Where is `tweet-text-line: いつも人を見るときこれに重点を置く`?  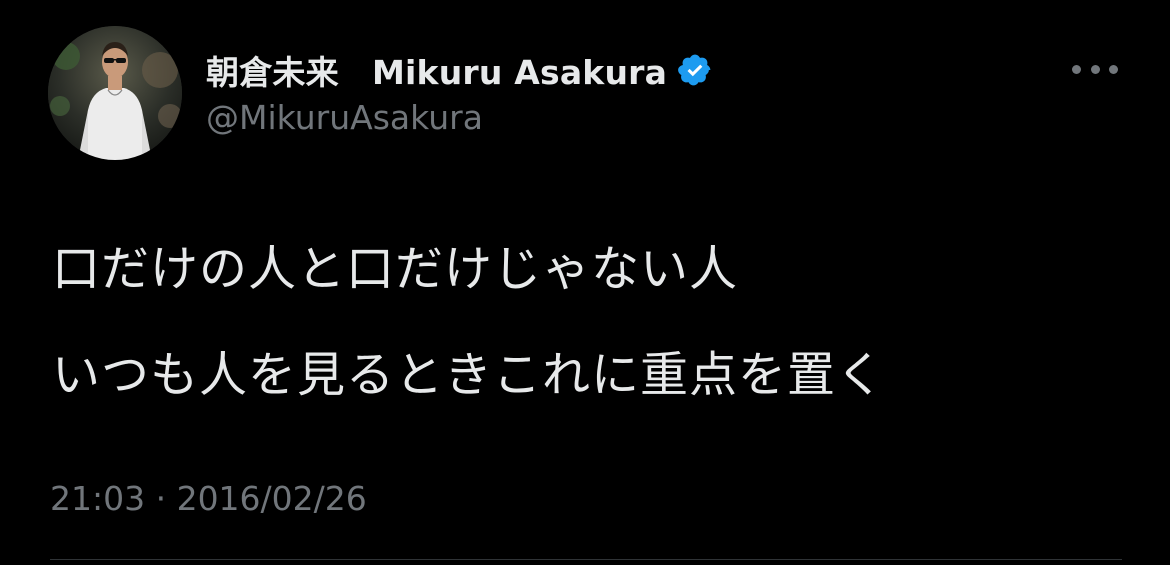 tweet-text-line: いつも人を見るときこれに重点を置く is located at coordinates (469, 375).